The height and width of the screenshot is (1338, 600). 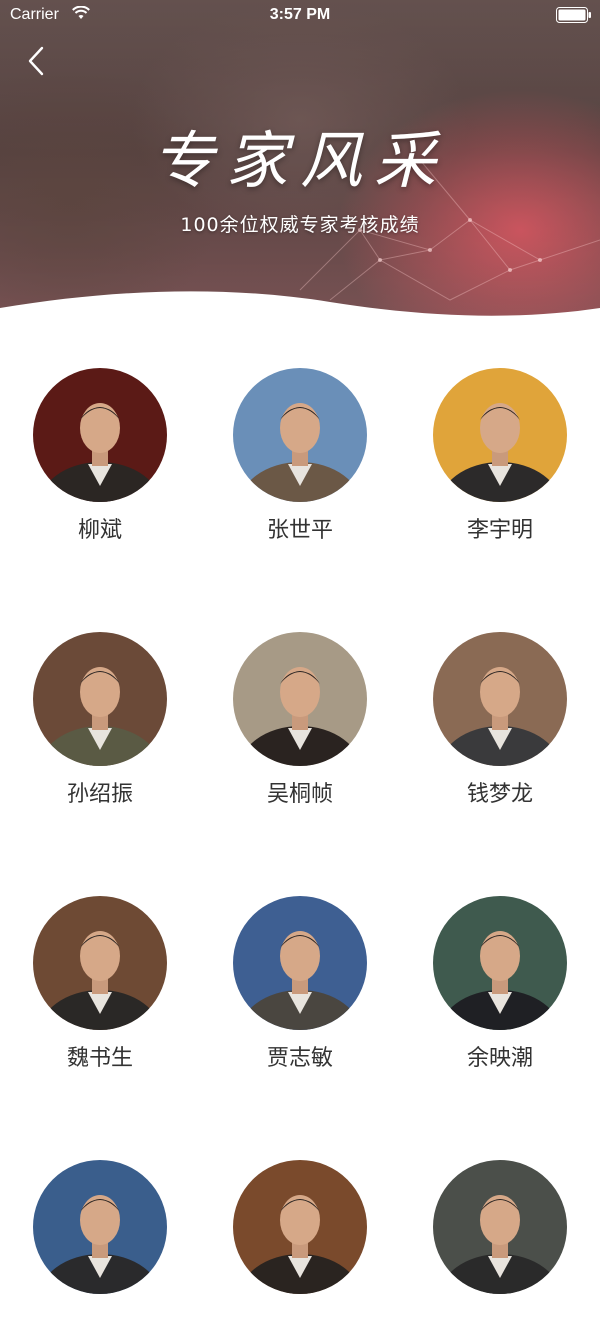 I want to click on expert-card: 贾志敏, so click(x=300, y=985).